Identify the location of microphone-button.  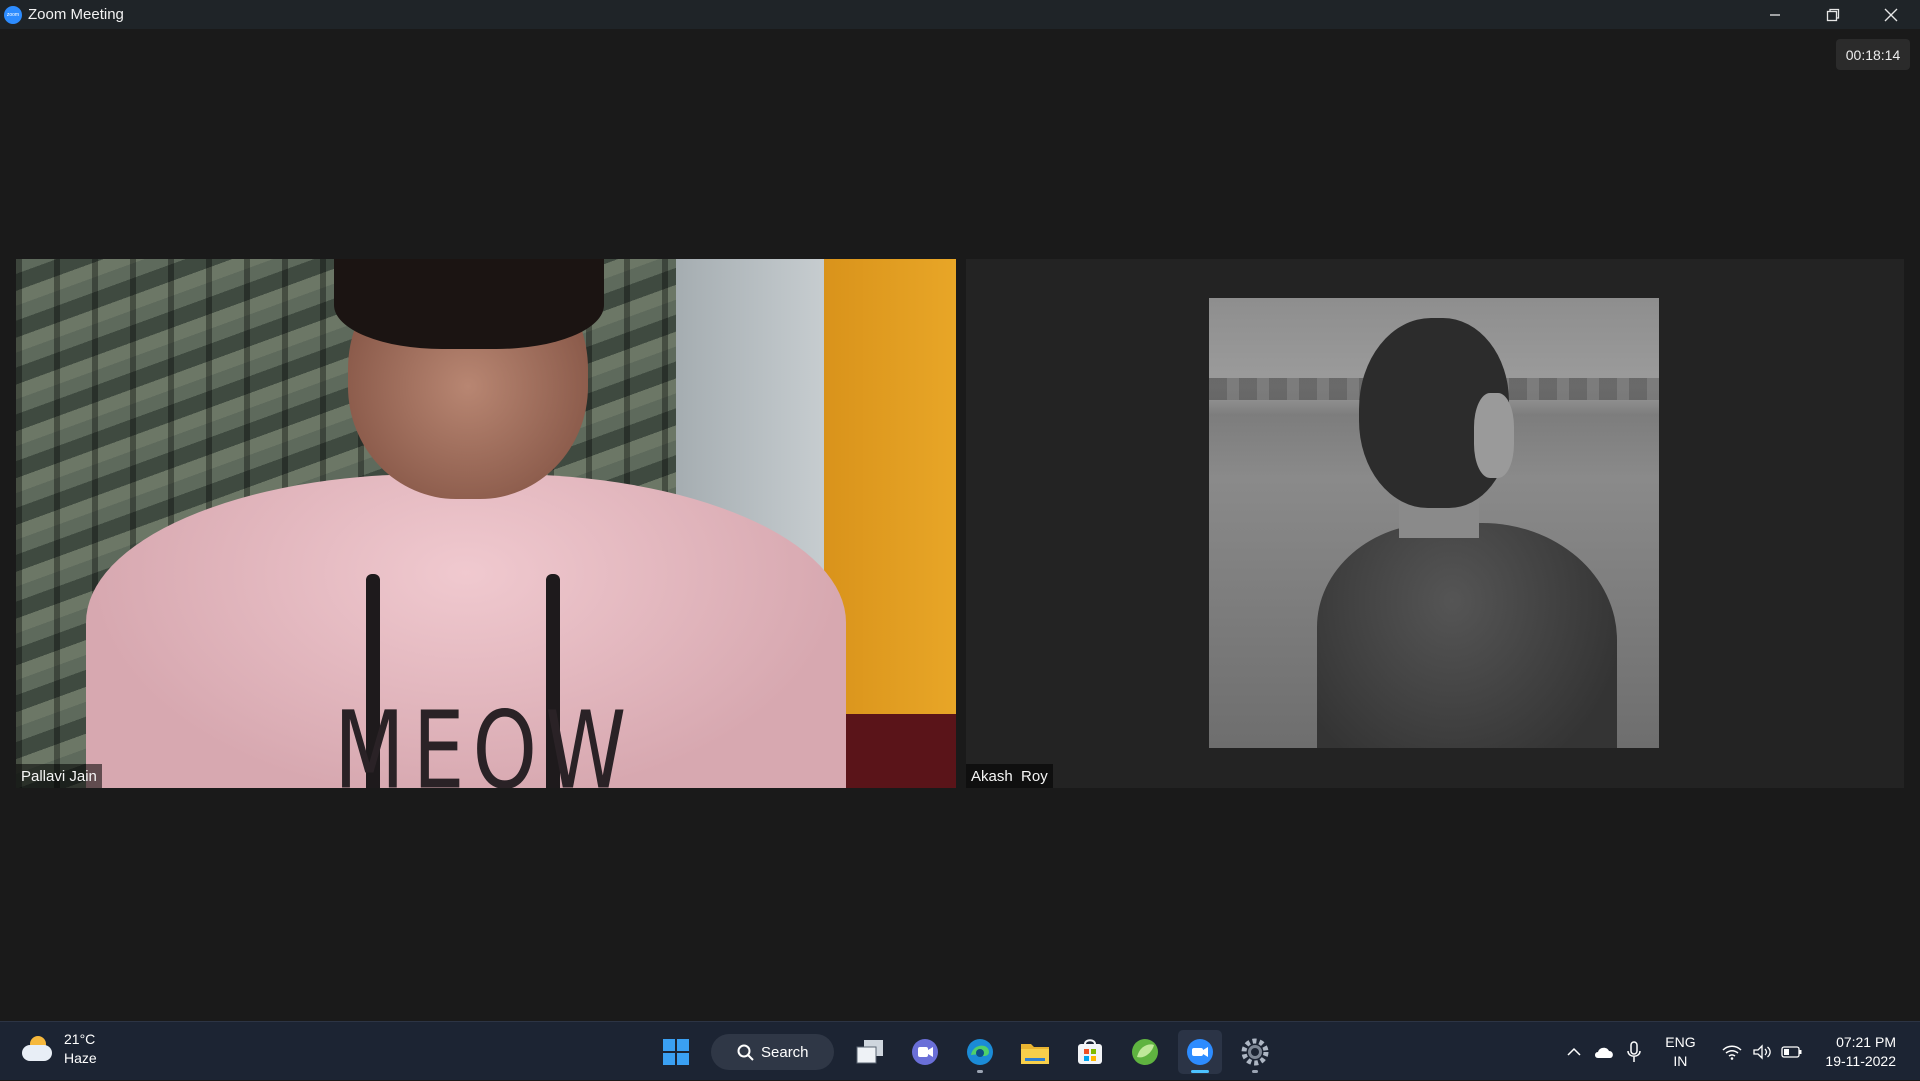
(1634, 1052).